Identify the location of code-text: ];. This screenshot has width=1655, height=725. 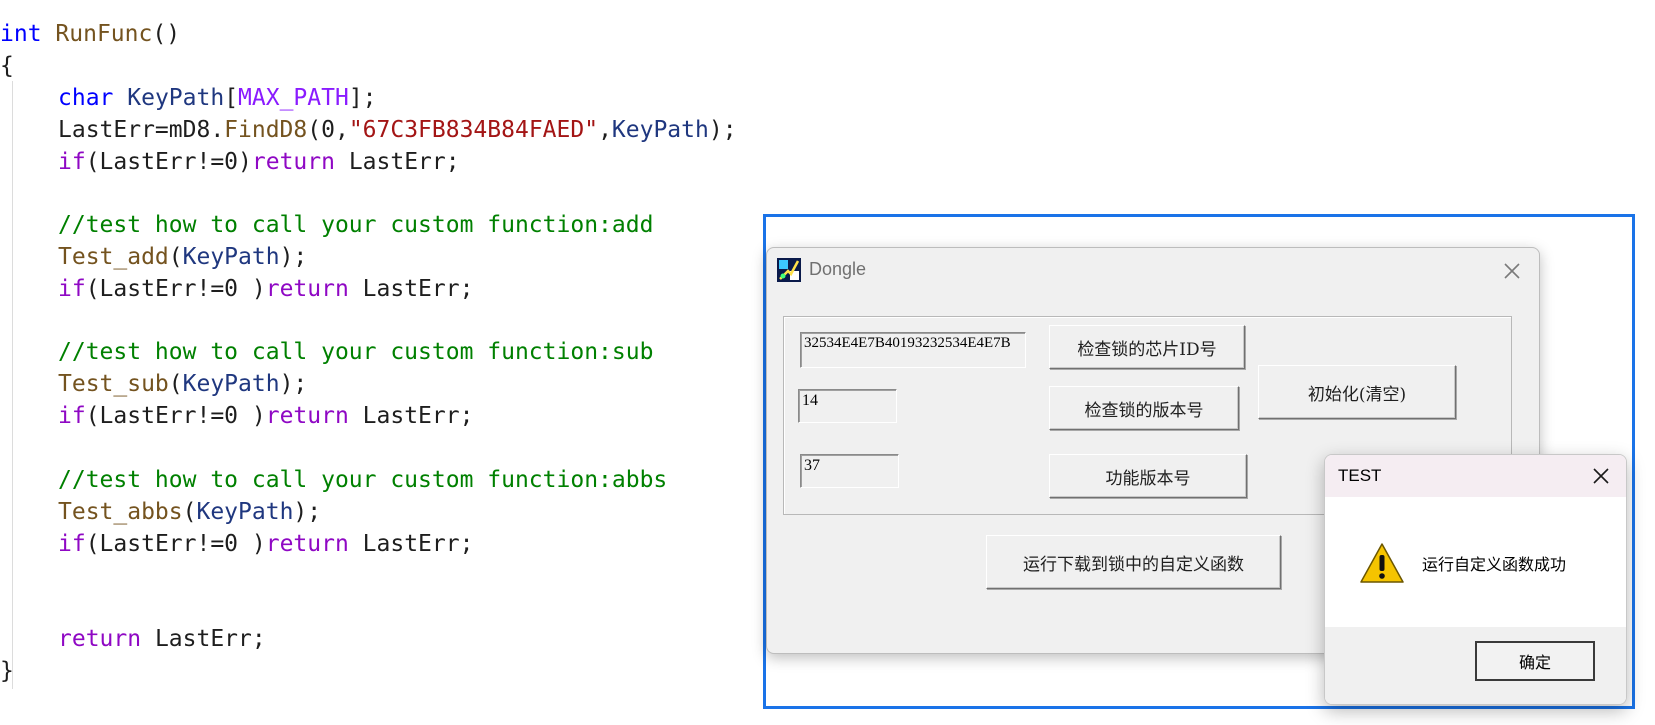
(362, 98).